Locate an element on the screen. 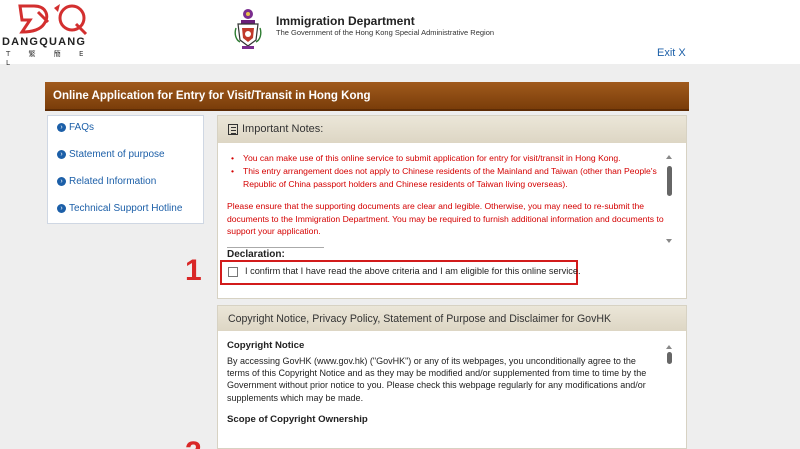 This screenshot has width=800, height=449. sidebar-item-label: Related Information is located at coordinates (113, 181).